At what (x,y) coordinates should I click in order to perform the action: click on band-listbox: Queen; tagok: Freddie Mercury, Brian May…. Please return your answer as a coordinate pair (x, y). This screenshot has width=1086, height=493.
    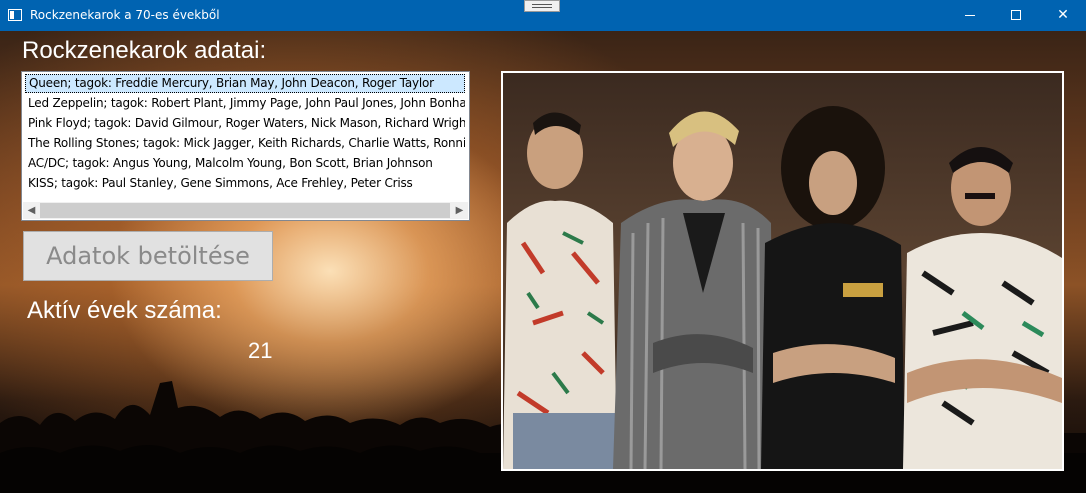
    Looking at the image, I should click on (245, 146).